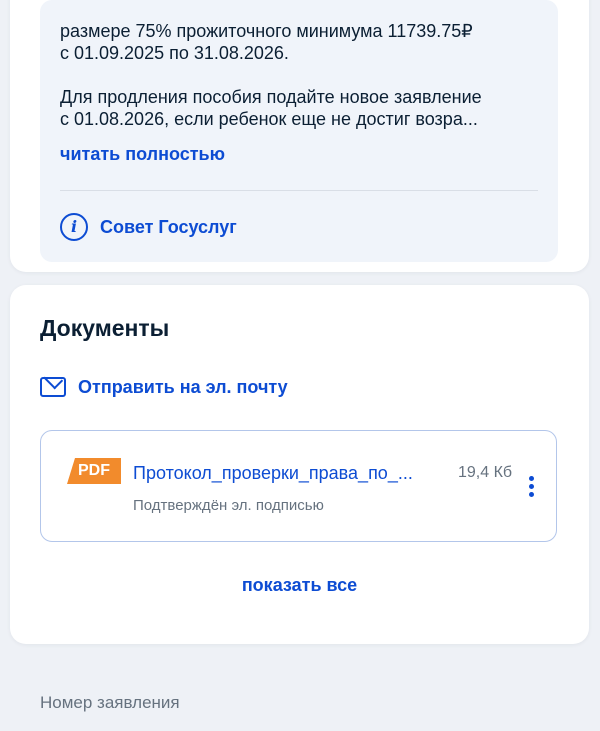  I want to click on show-all-button: показать все, so click(299, 585).